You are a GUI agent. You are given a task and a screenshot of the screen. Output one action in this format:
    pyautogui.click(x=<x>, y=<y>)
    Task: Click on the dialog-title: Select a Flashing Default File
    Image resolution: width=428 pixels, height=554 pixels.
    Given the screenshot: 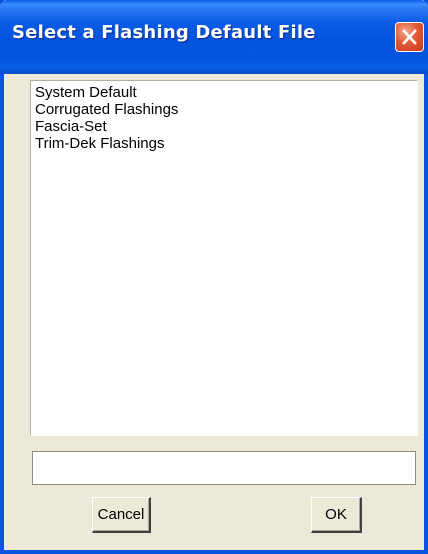 What is the action you would take?
    pyautogui.click(x=164, y=32)
    